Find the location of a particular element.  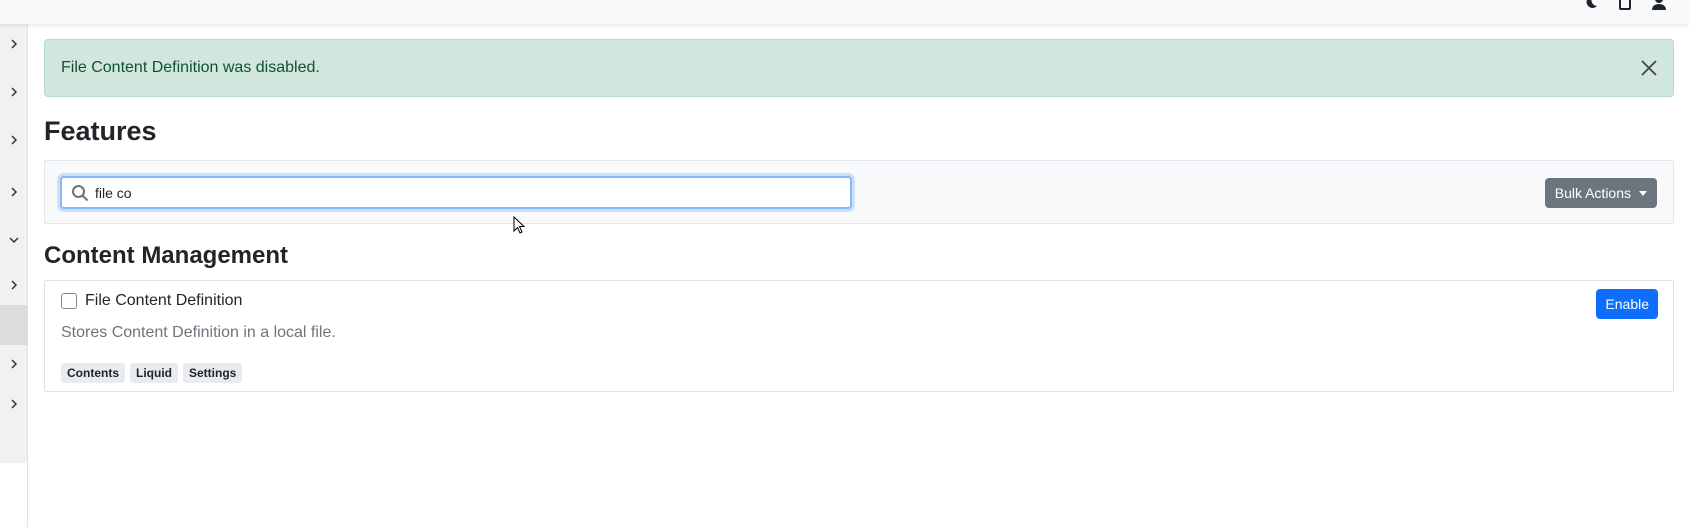

document-icon is located at coordinates (1625, 5).